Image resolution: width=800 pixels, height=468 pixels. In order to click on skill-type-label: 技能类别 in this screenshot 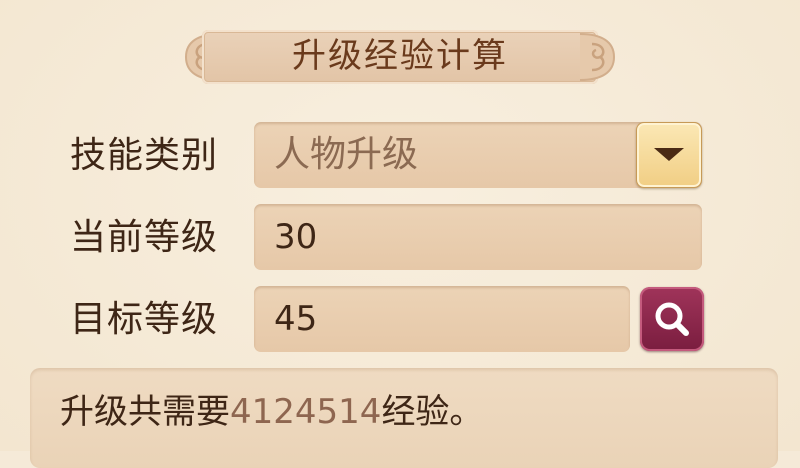, I will do `click(144, 155)`.